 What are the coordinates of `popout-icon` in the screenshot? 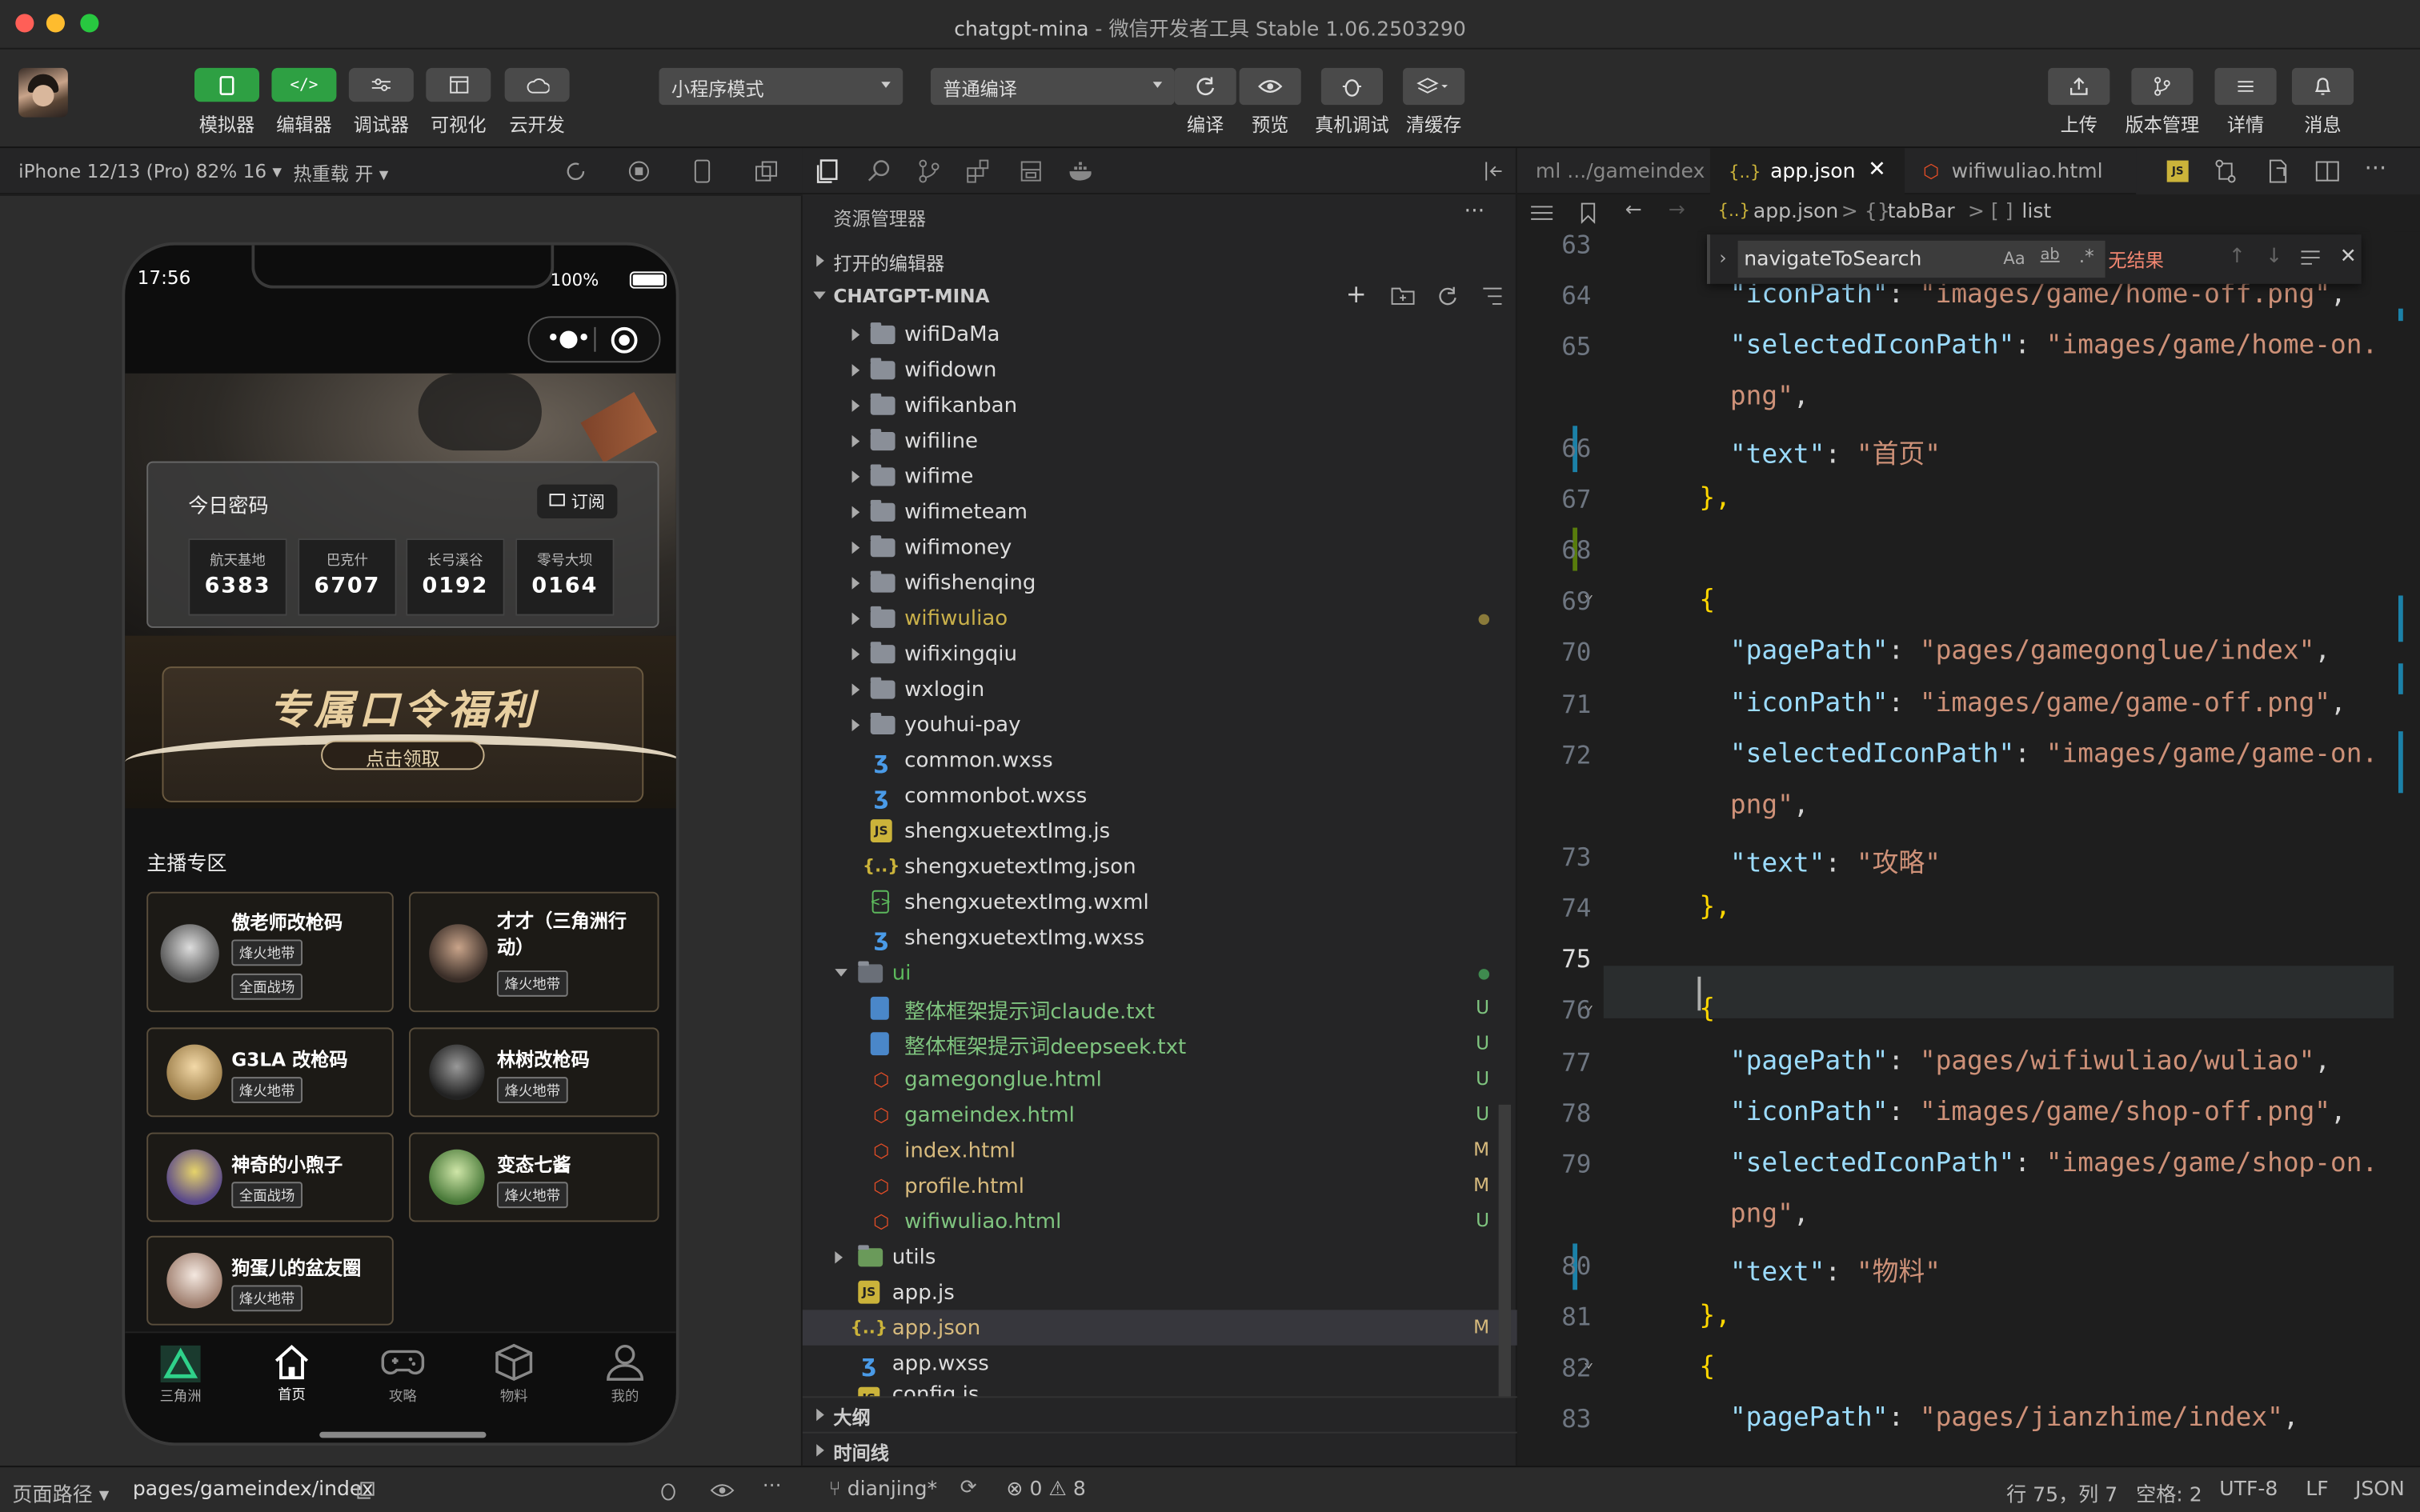 It's located at (766, 171).